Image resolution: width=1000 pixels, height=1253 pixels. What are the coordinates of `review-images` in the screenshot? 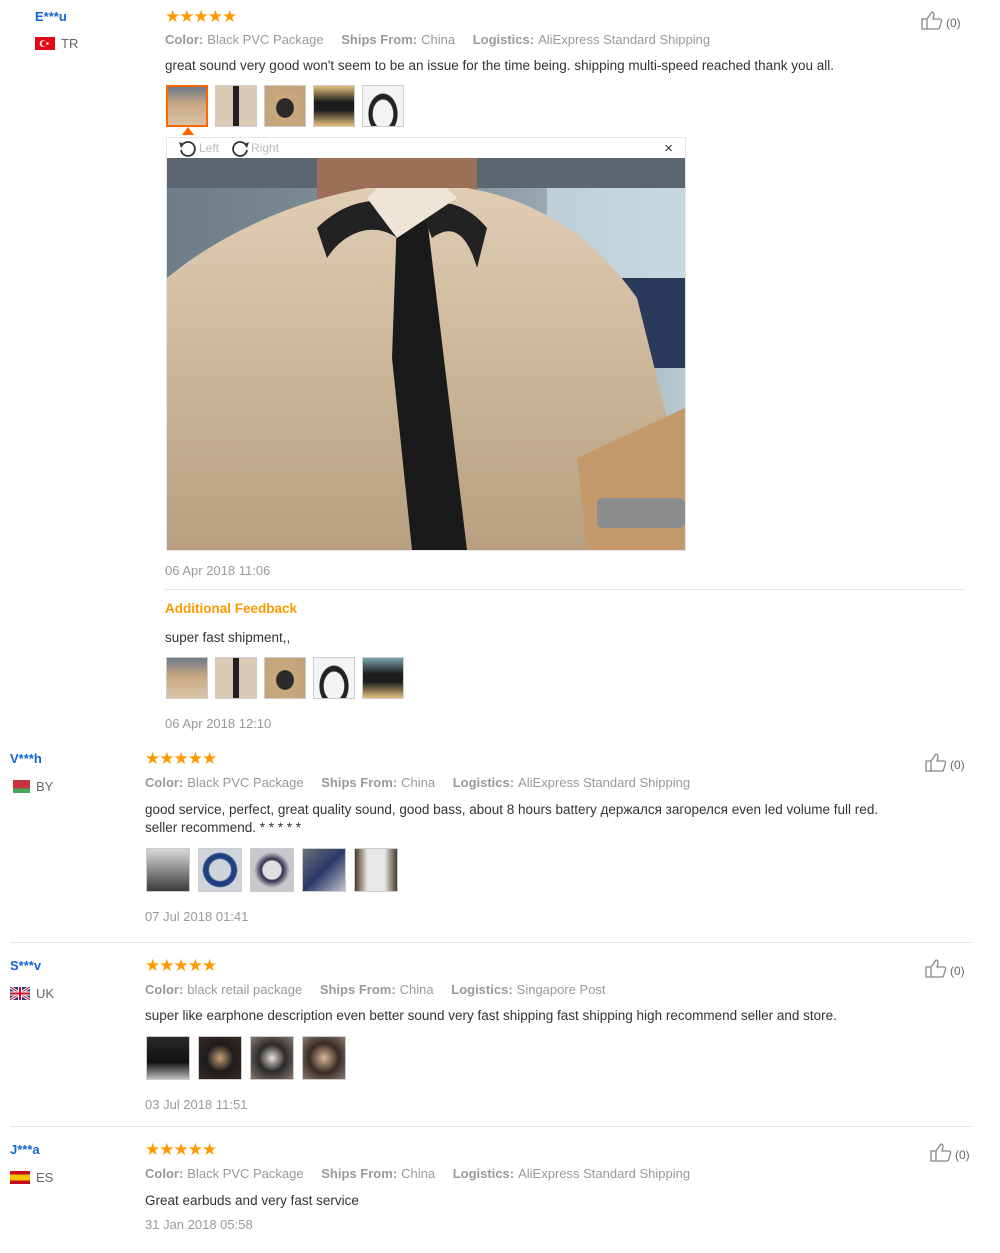 It's located at (246, 1058).